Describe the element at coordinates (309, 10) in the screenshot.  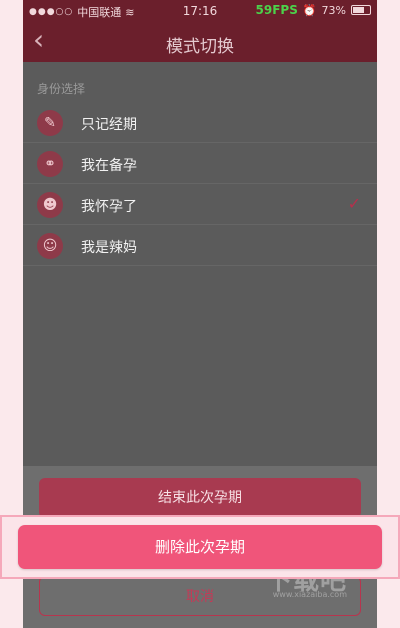
I see `alarm-icon: ⏰` at that location.